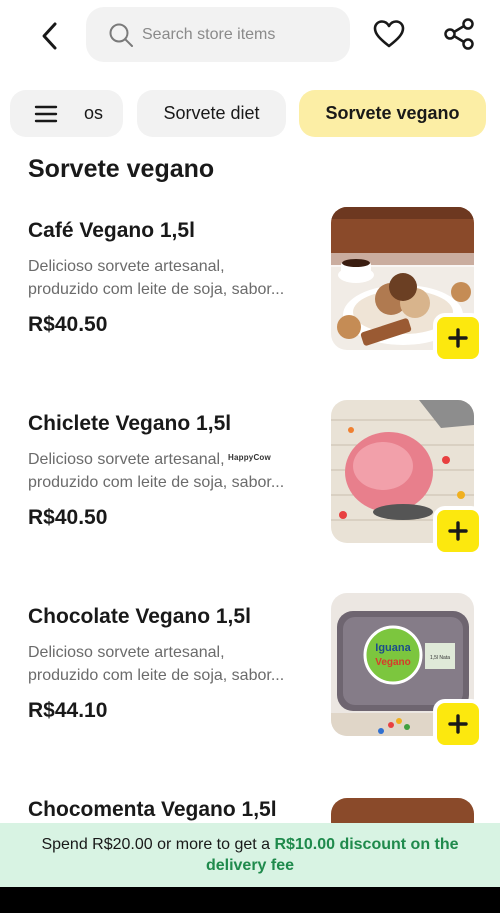 The image size is (500, 913). I want to click on category-chips: os Sorvete diet Sorvete vegano, so click(250, 114).